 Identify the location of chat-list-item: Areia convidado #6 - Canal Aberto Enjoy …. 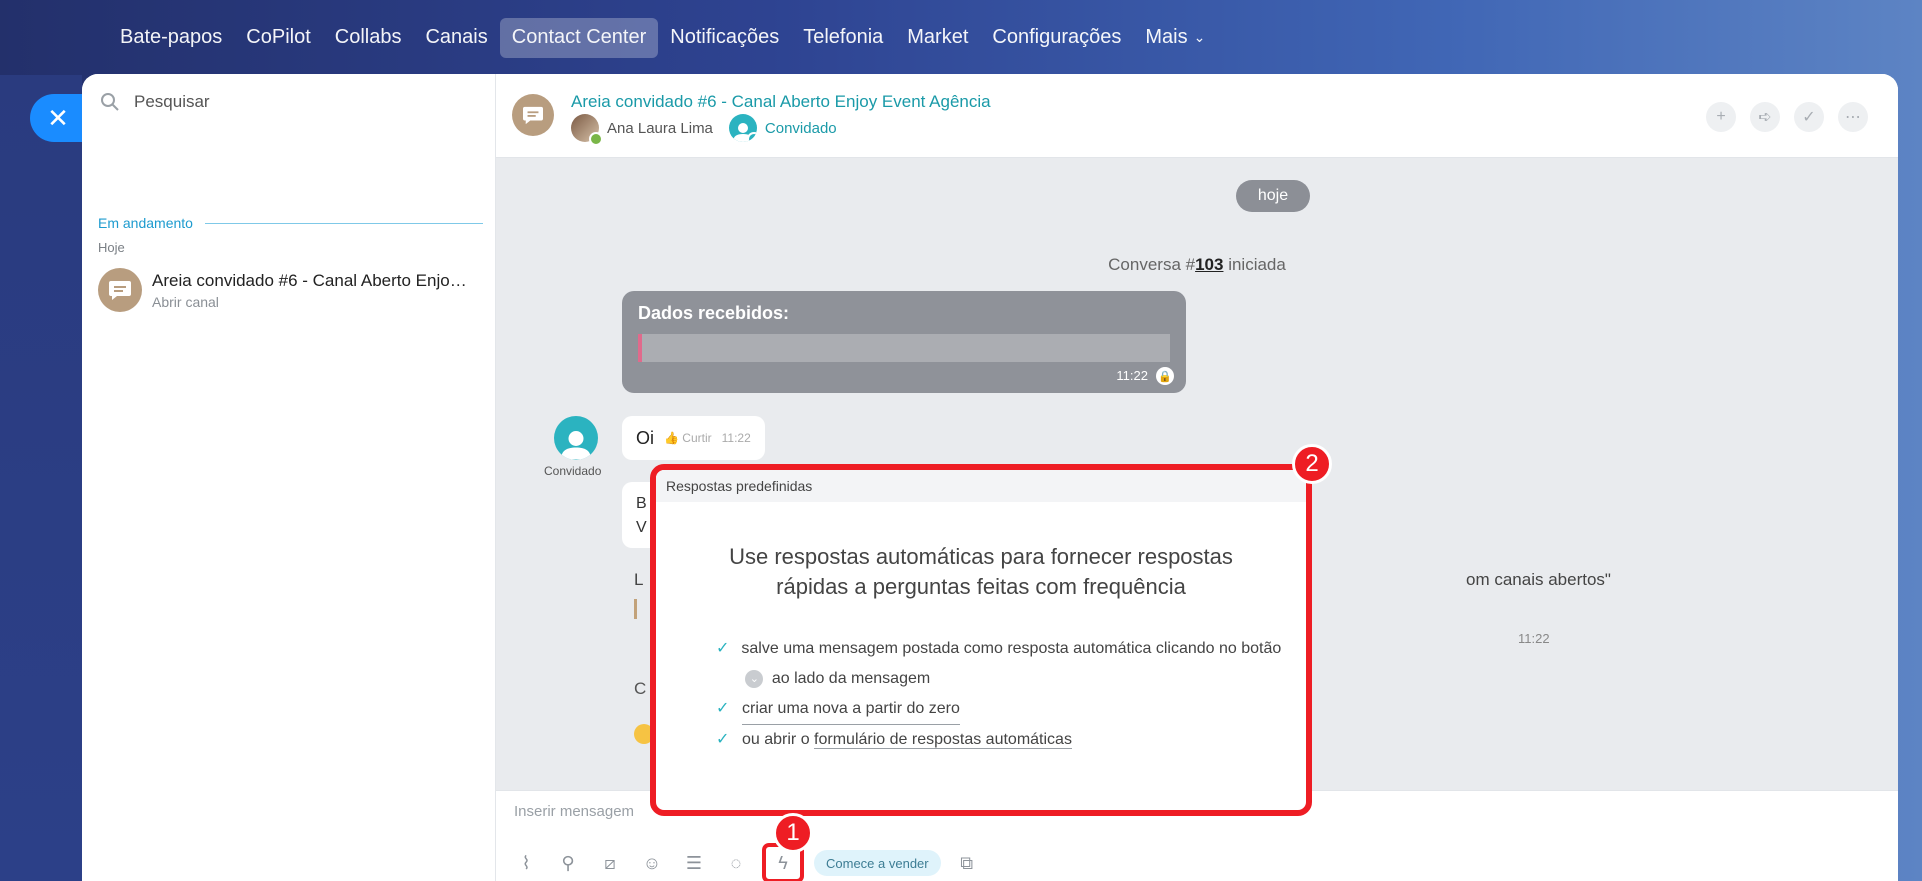
(285, 290).